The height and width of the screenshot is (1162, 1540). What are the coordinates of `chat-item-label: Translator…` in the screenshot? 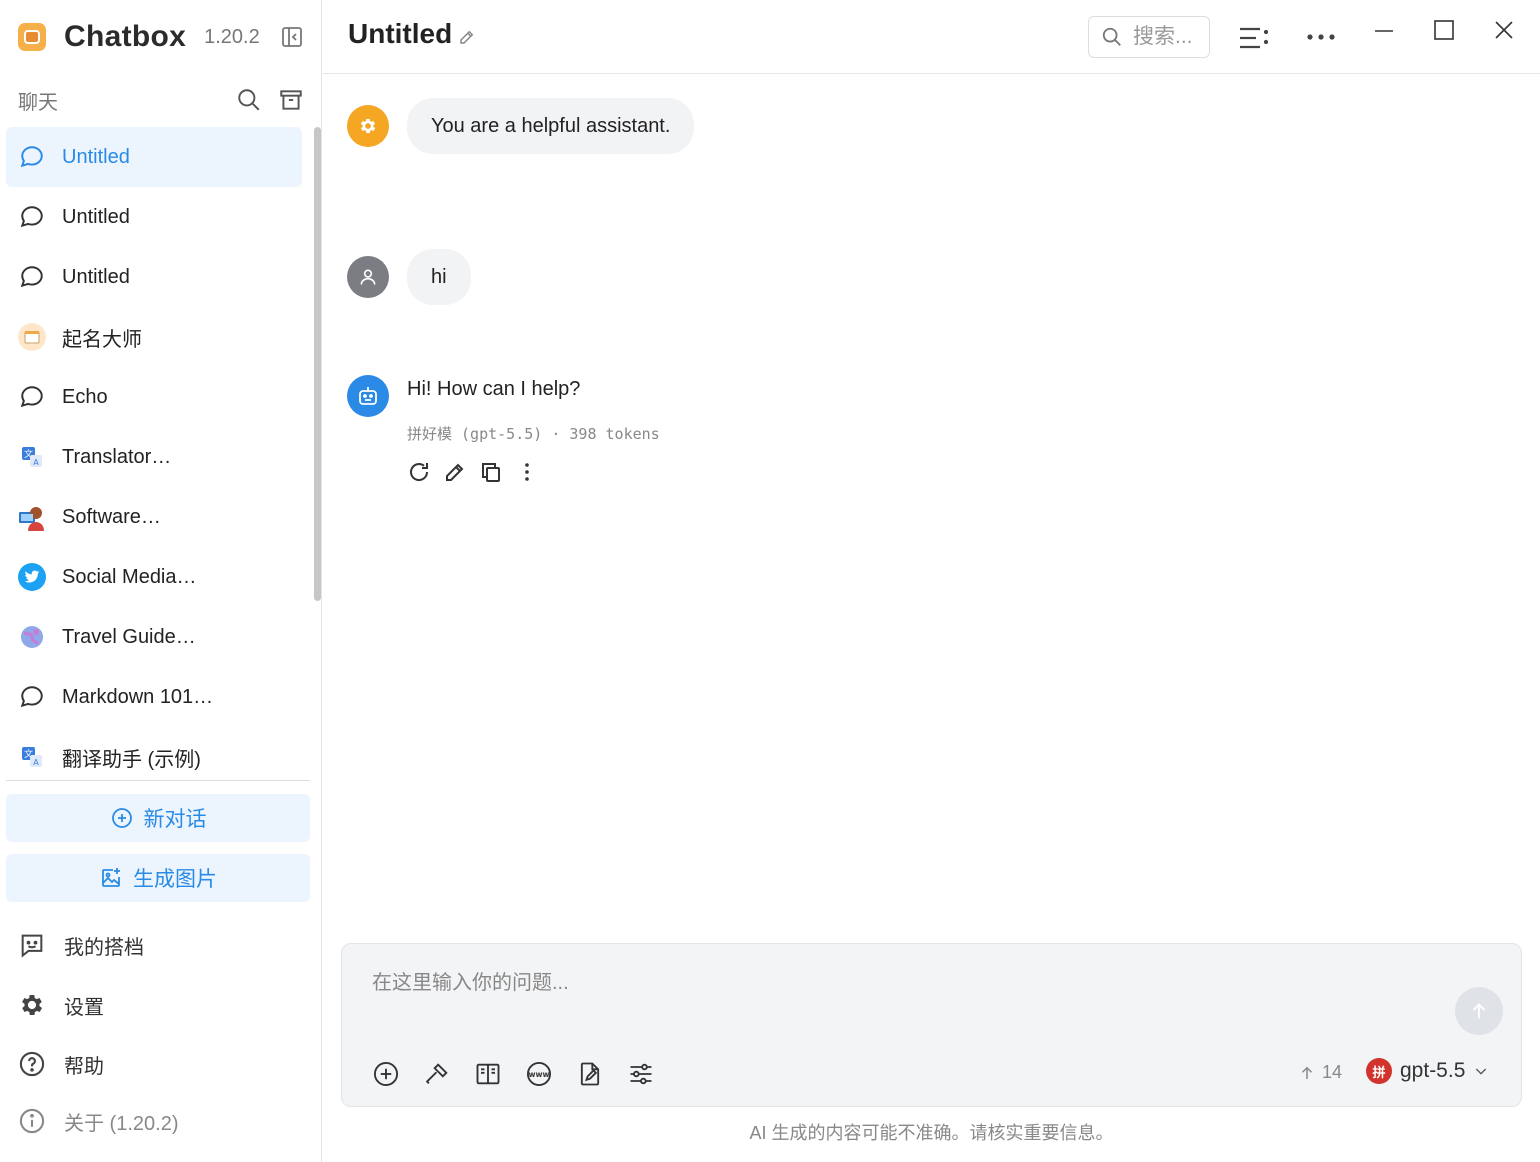 It's located at (117, 456).